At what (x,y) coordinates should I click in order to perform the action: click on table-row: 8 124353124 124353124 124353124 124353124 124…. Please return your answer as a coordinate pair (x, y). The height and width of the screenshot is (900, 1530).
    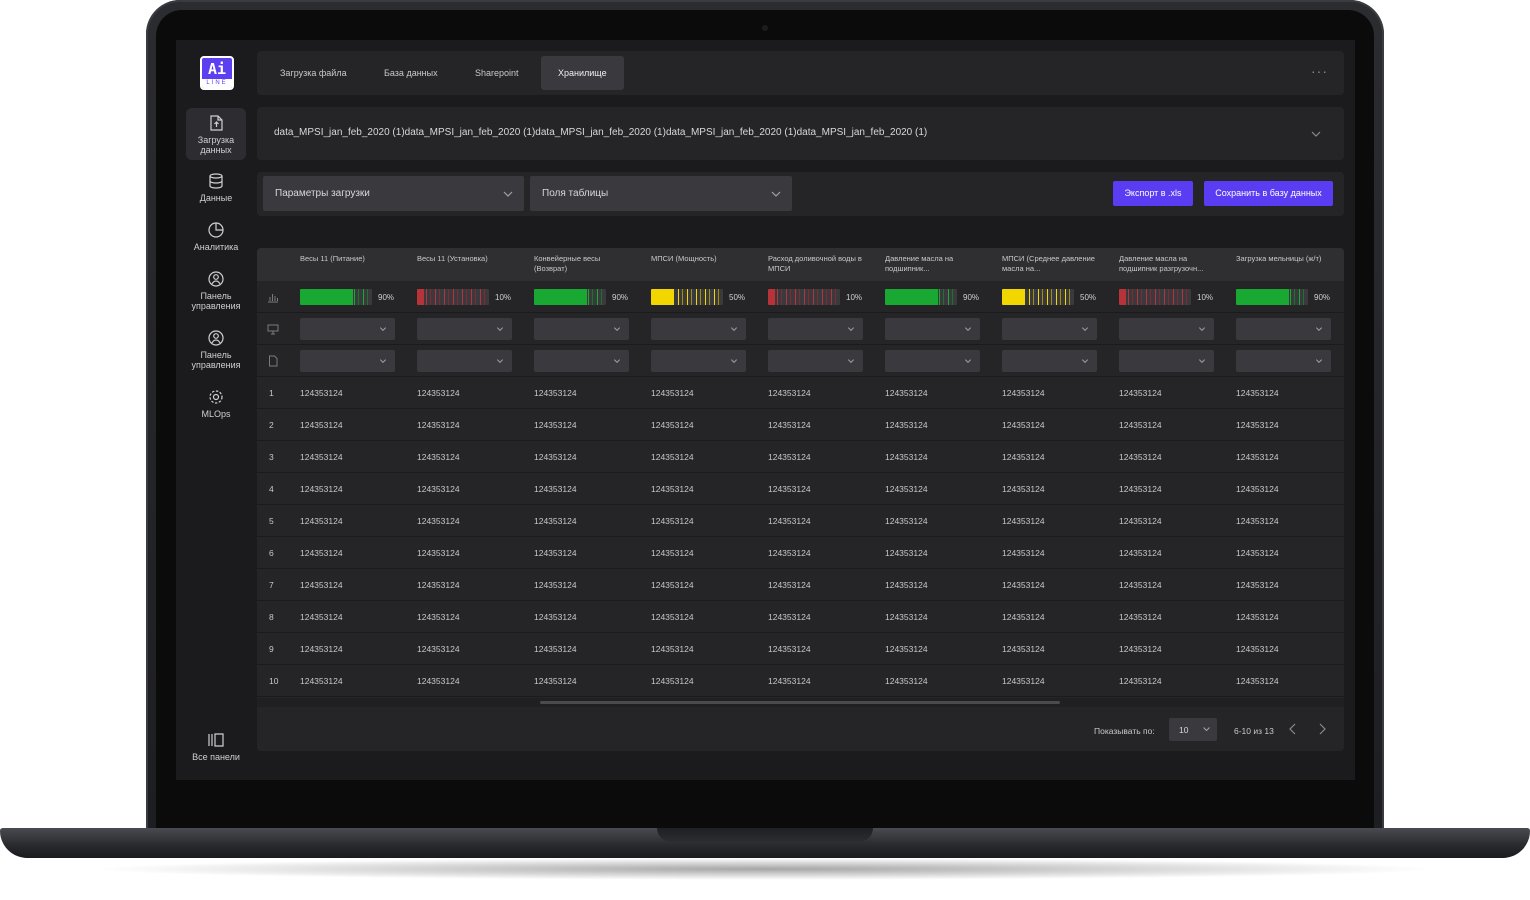
    Looking at the image, I should click on (800, 617).